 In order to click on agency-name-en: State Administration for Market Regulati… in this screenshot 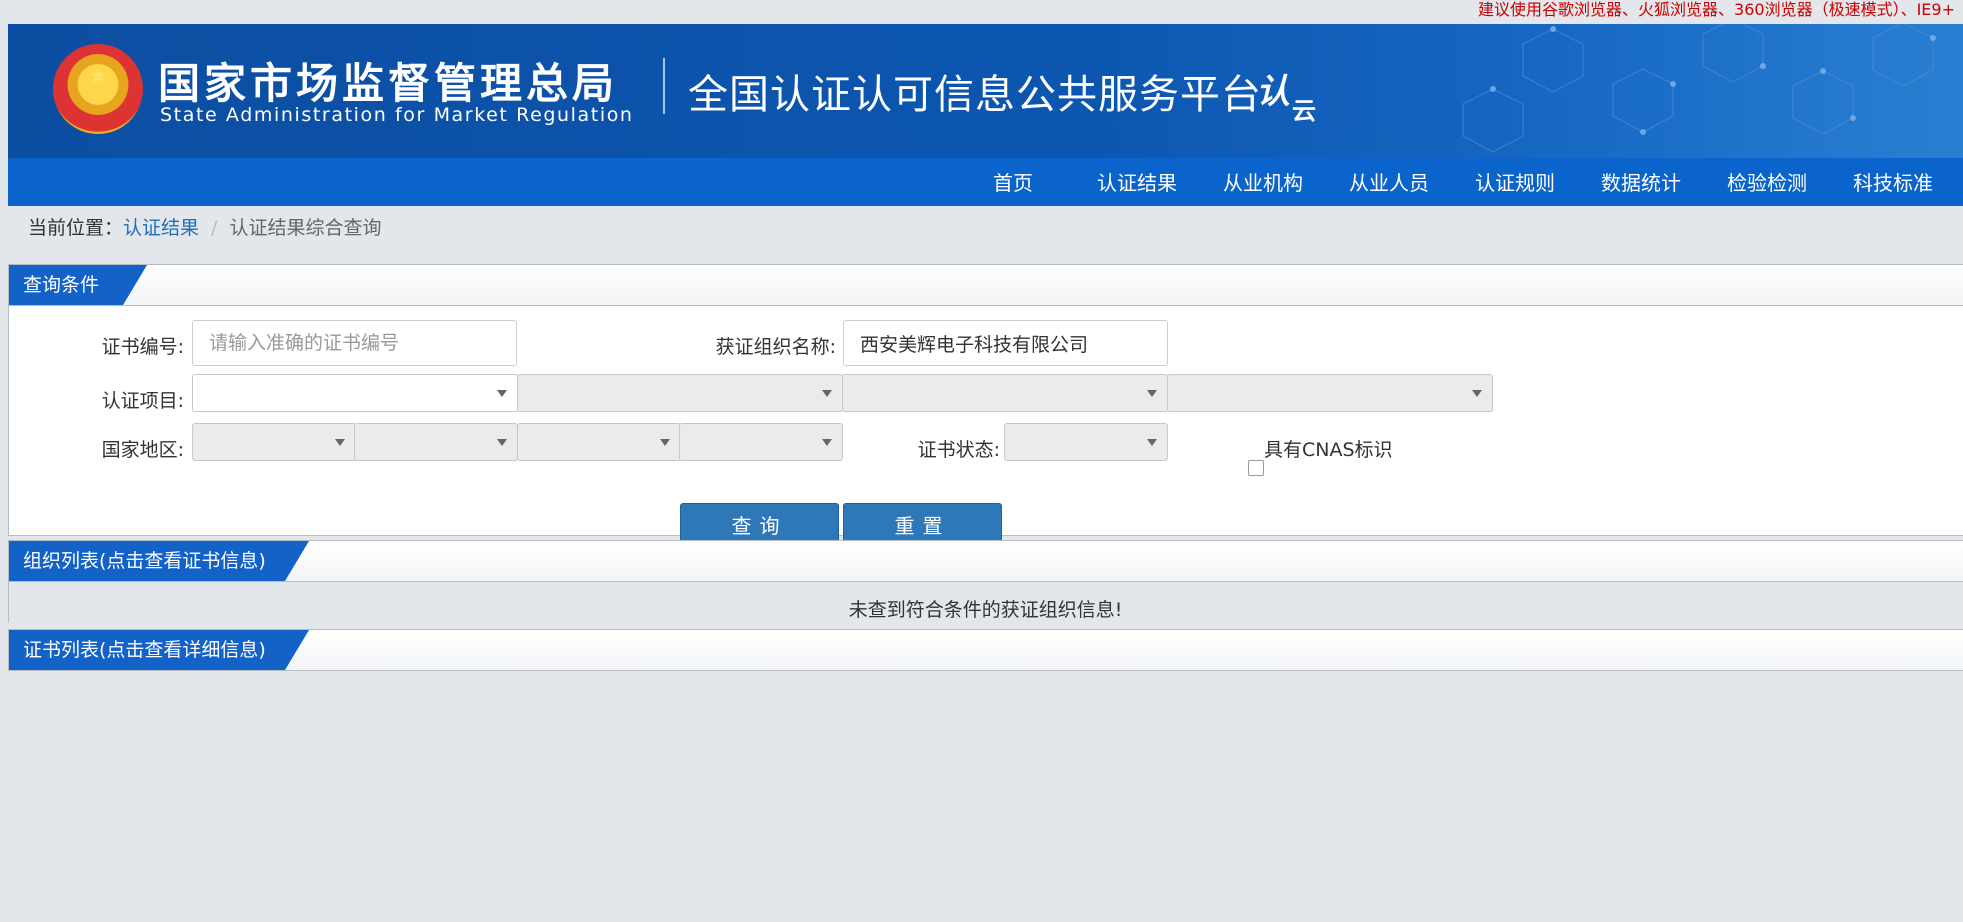, I will do `click(397, 115)`.